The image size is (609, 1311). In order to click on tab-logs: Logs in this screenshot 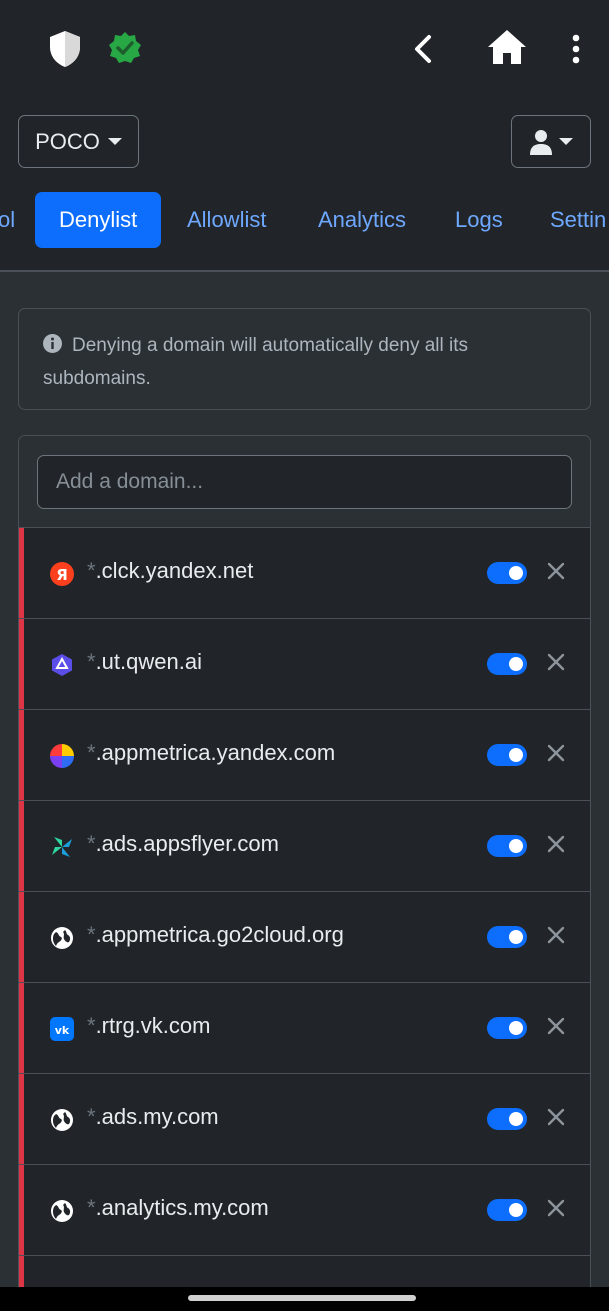, I will do `click(479, 220)`.